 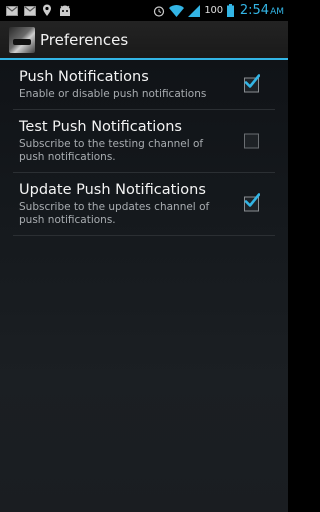 I want to click on clock-time: 2:54, so click(x=254, y=10).